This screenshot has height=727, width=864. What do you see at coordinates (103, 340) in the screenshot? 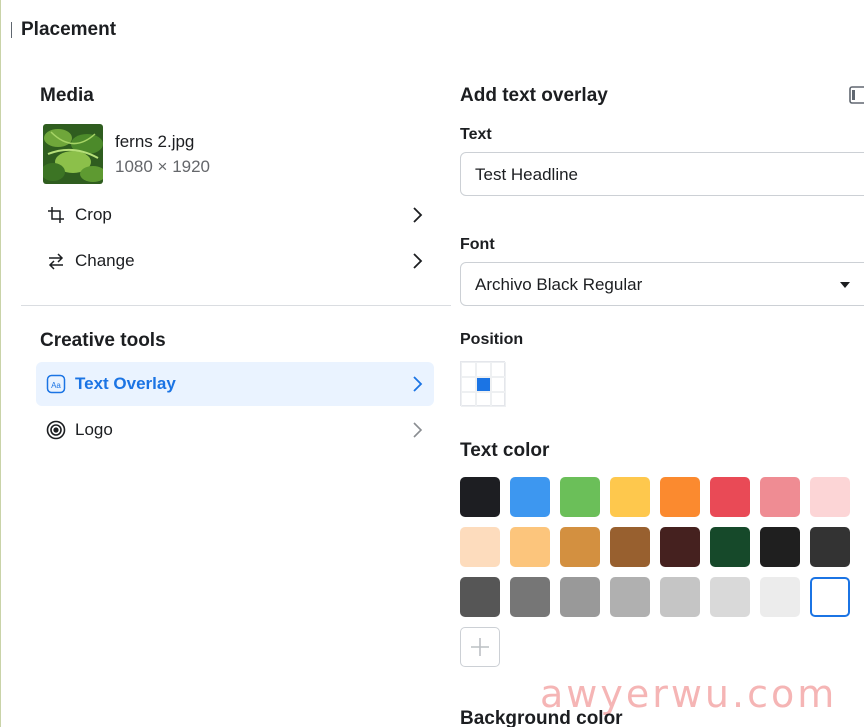
I see `creative-tools-title: Creative tools` at bounding box center [103, 340].